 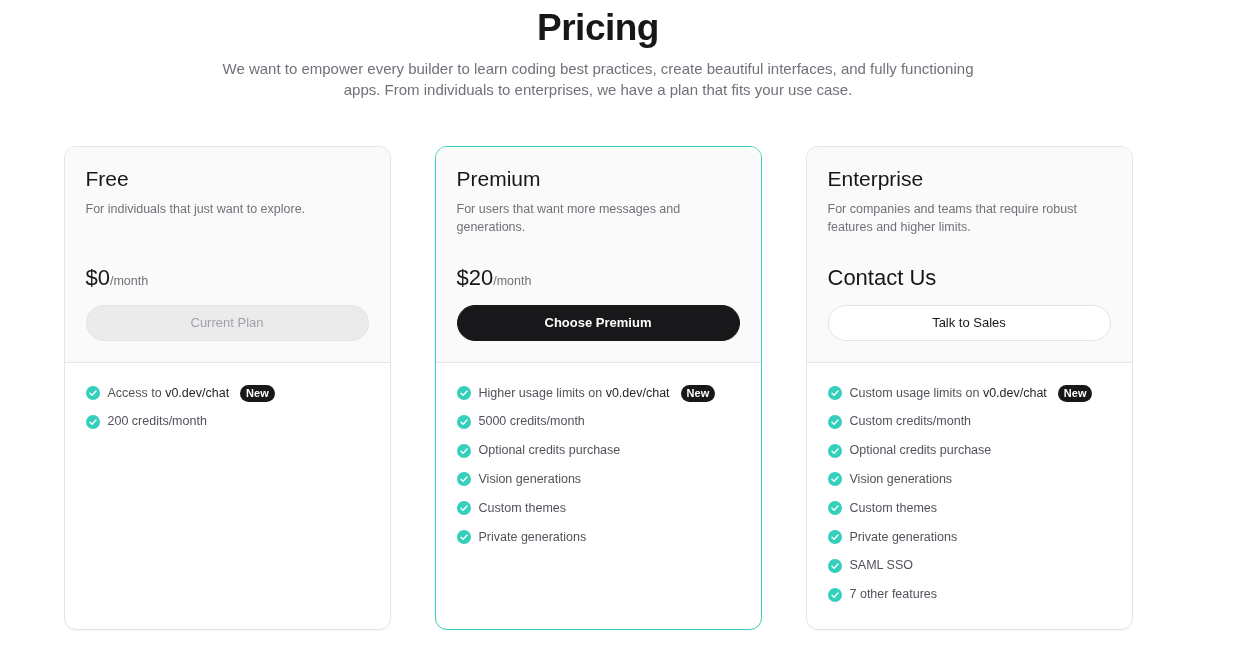 I want to click on page-title: Pricing, so click(x=598, y=28).